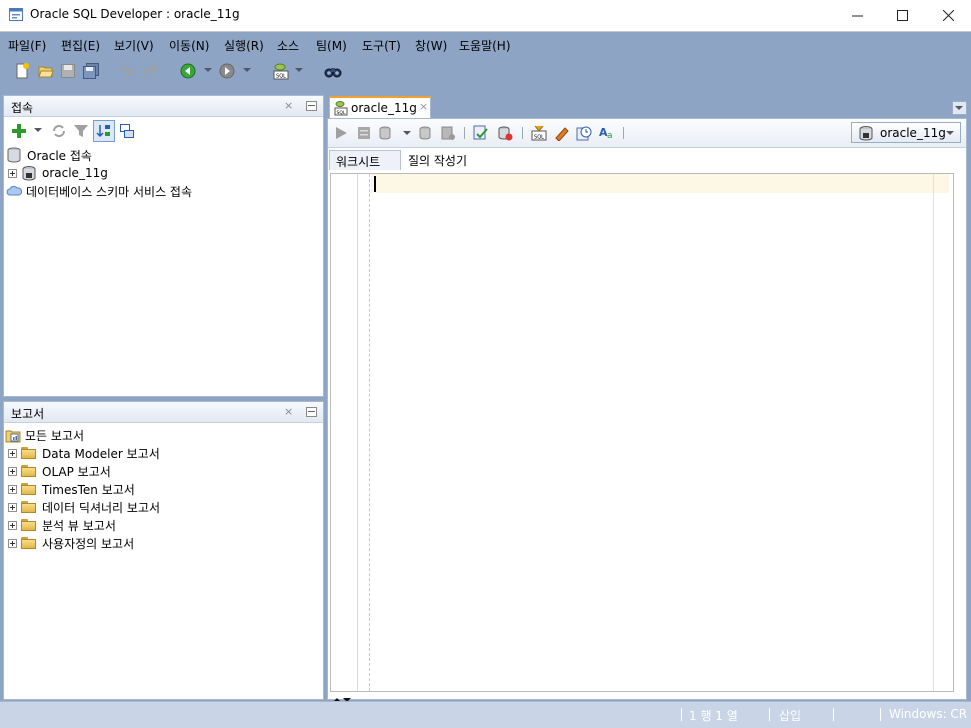 The height and width of the screenshot is (728, 971). I want to click on status-bar: 1 행 1 열 삽입 Windows: CR, so click(485, 714).